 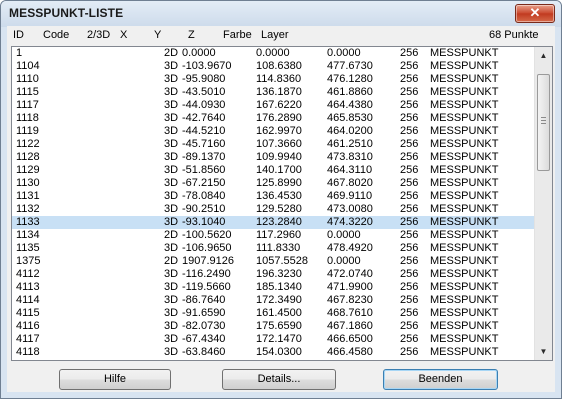 What do you see at coordinates (350, 209) in the screenshot?
I see `cell-z: 473.0080` at bounding box center [350, 209].